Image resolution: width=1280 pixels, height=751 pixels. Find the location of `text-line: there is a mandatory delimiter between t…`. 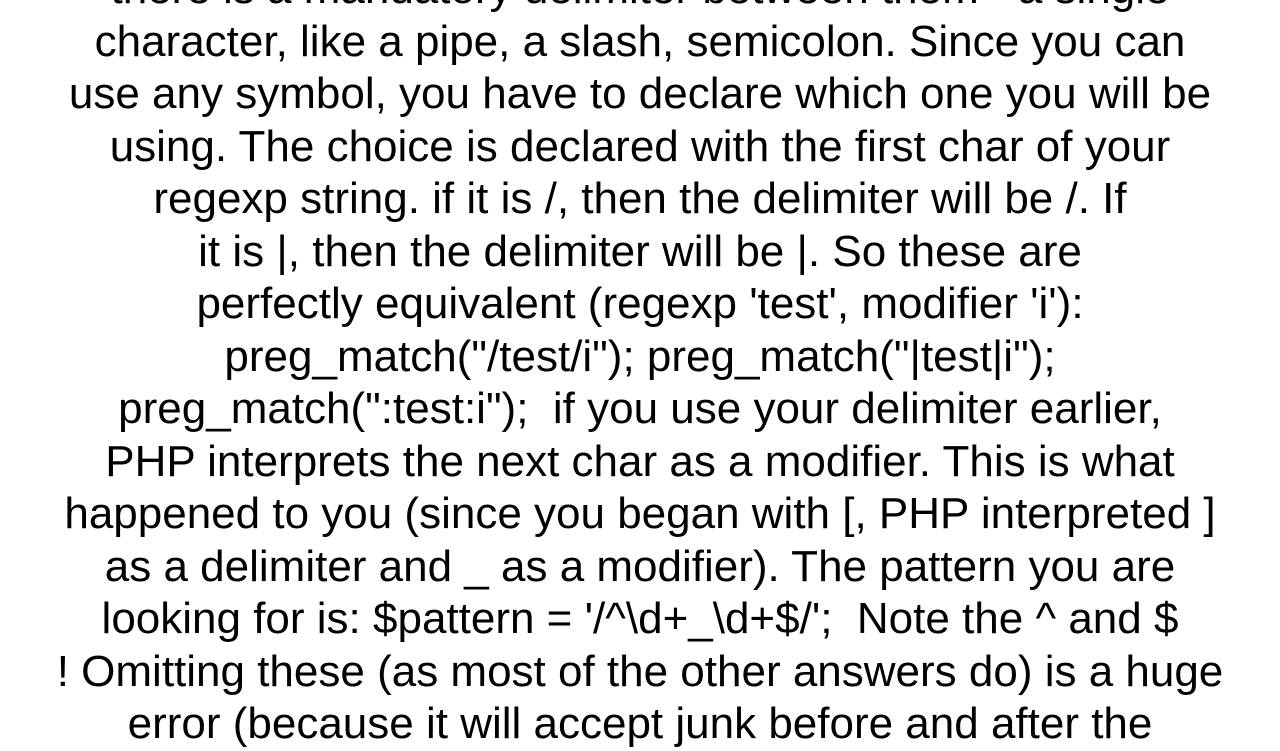

text-line: there is a mandatory delimiter between t… is located at coordinates (640, 8).